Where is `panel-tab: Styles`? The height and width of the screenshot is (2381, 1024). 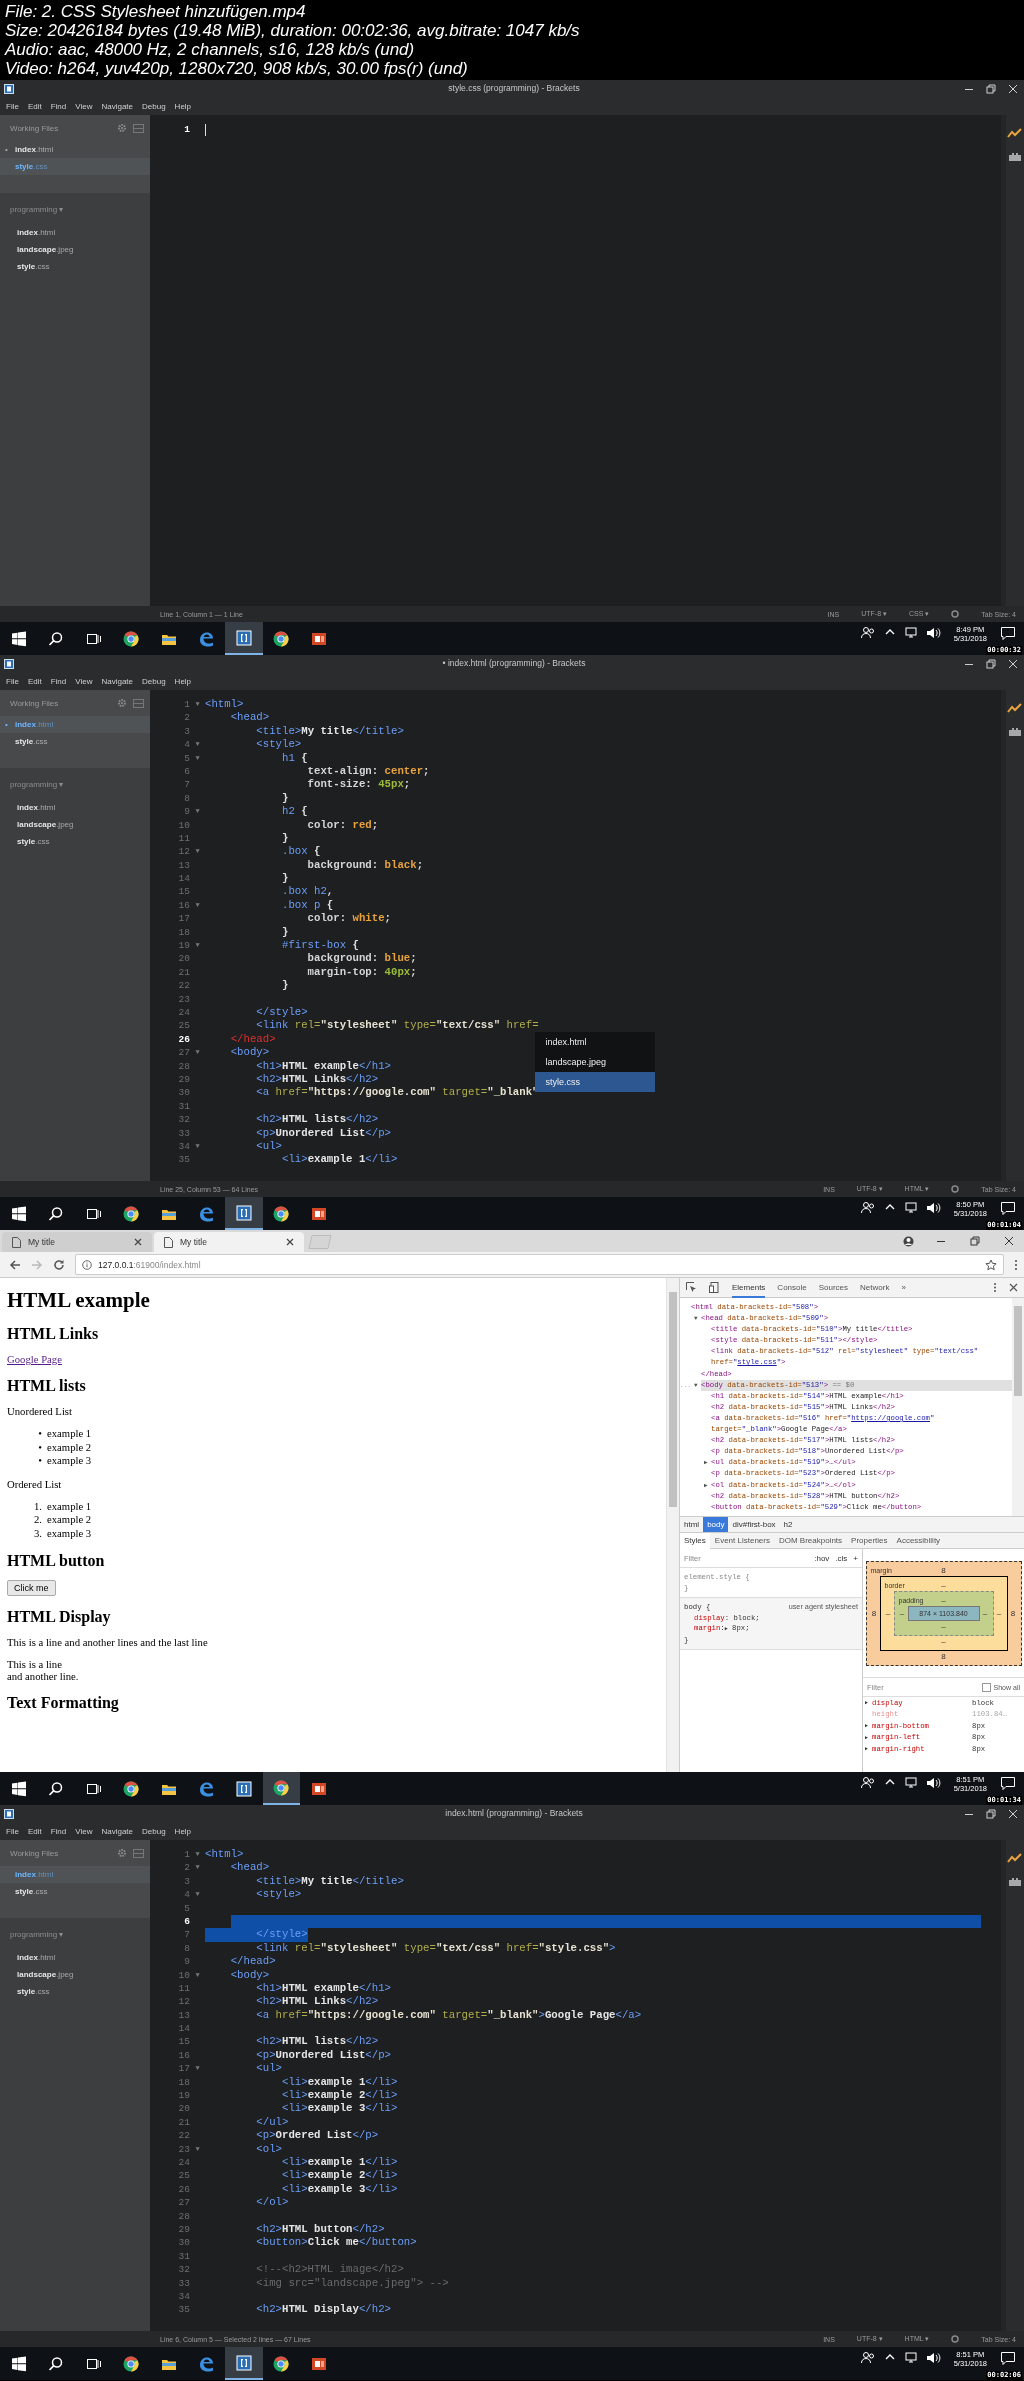 panel-tab: Styles is located at coordinates (695, 1540).